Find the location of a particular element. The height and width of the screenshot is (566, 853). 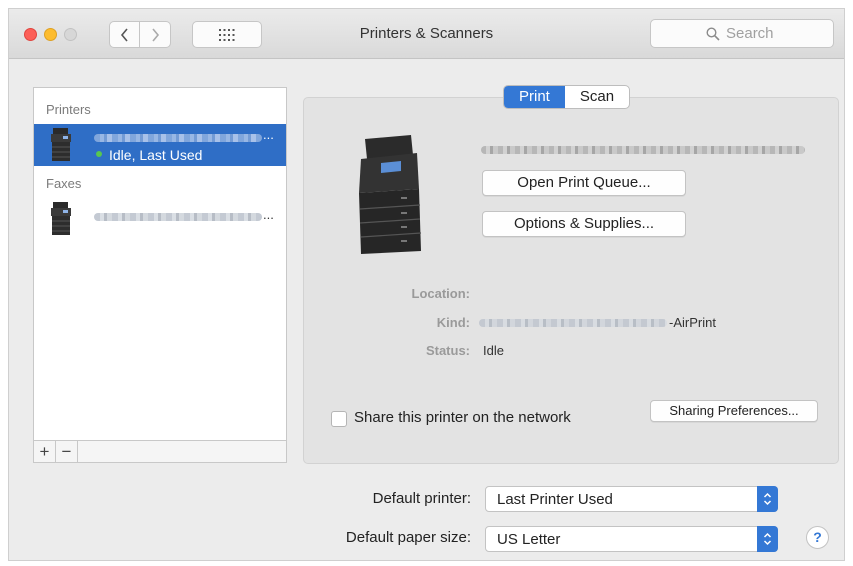

printer-list-item: ... Idle, Last Used is located at coordinates (160, 145).